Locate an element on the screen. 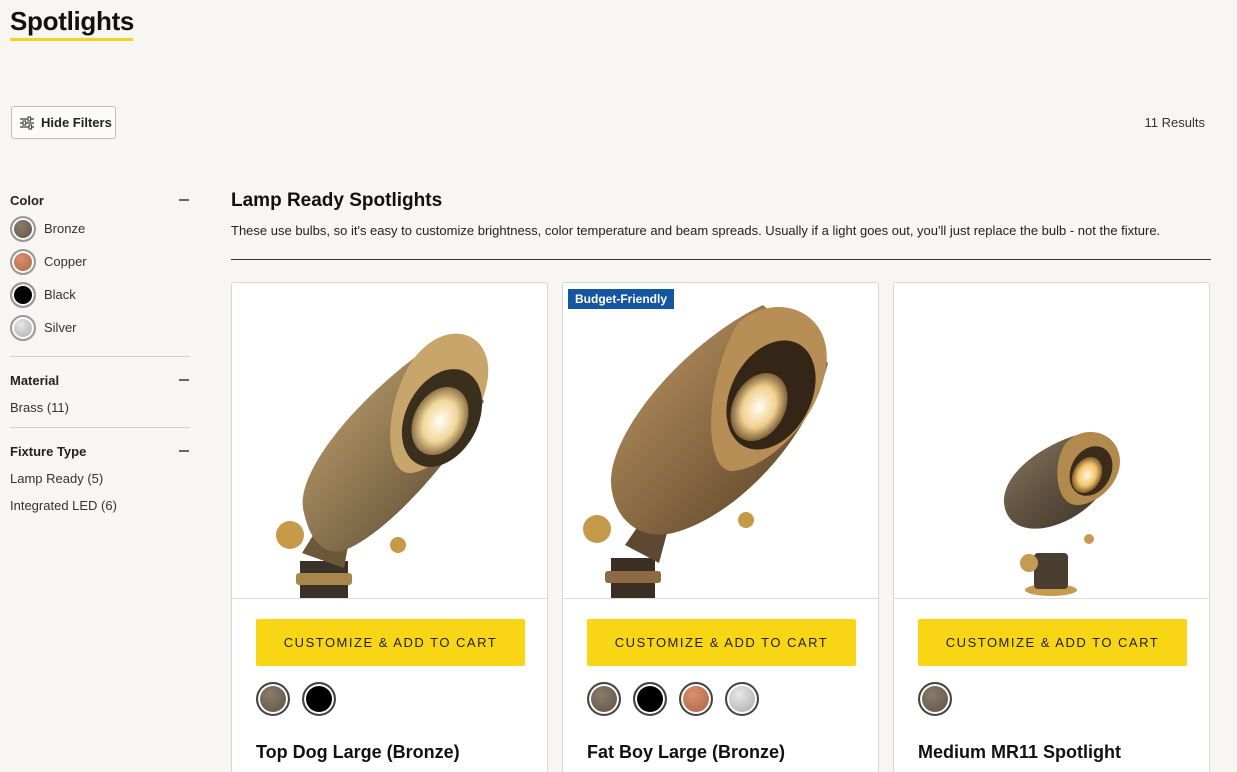  filter-color-silver: Silver is located at coordinates (100, 327).